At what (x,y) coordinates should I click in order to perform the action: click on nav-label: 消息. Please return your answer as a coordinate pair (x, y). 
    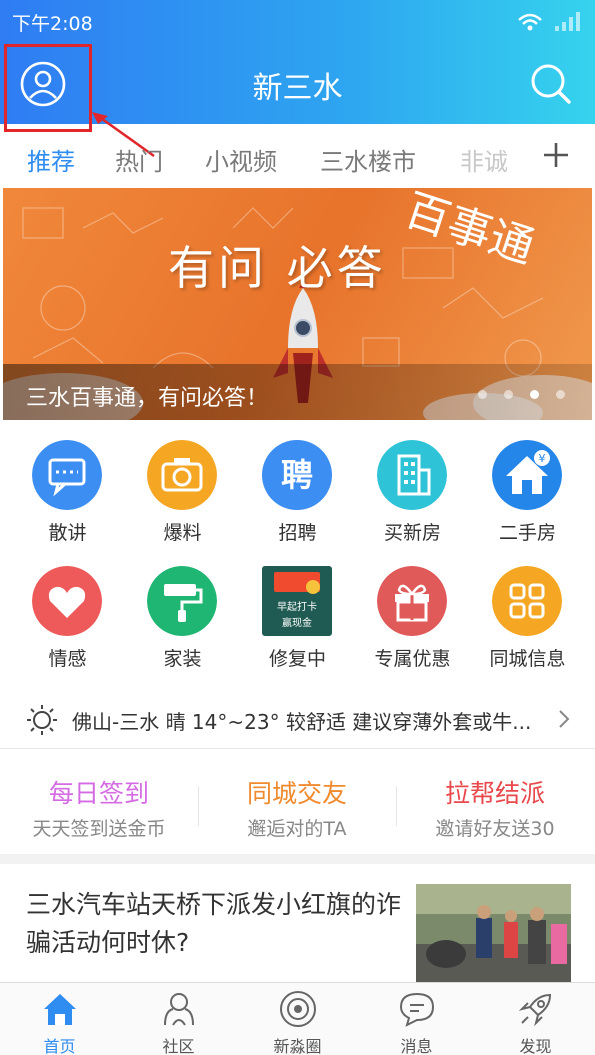
    Looking at the image, I should click on (416, 1046).